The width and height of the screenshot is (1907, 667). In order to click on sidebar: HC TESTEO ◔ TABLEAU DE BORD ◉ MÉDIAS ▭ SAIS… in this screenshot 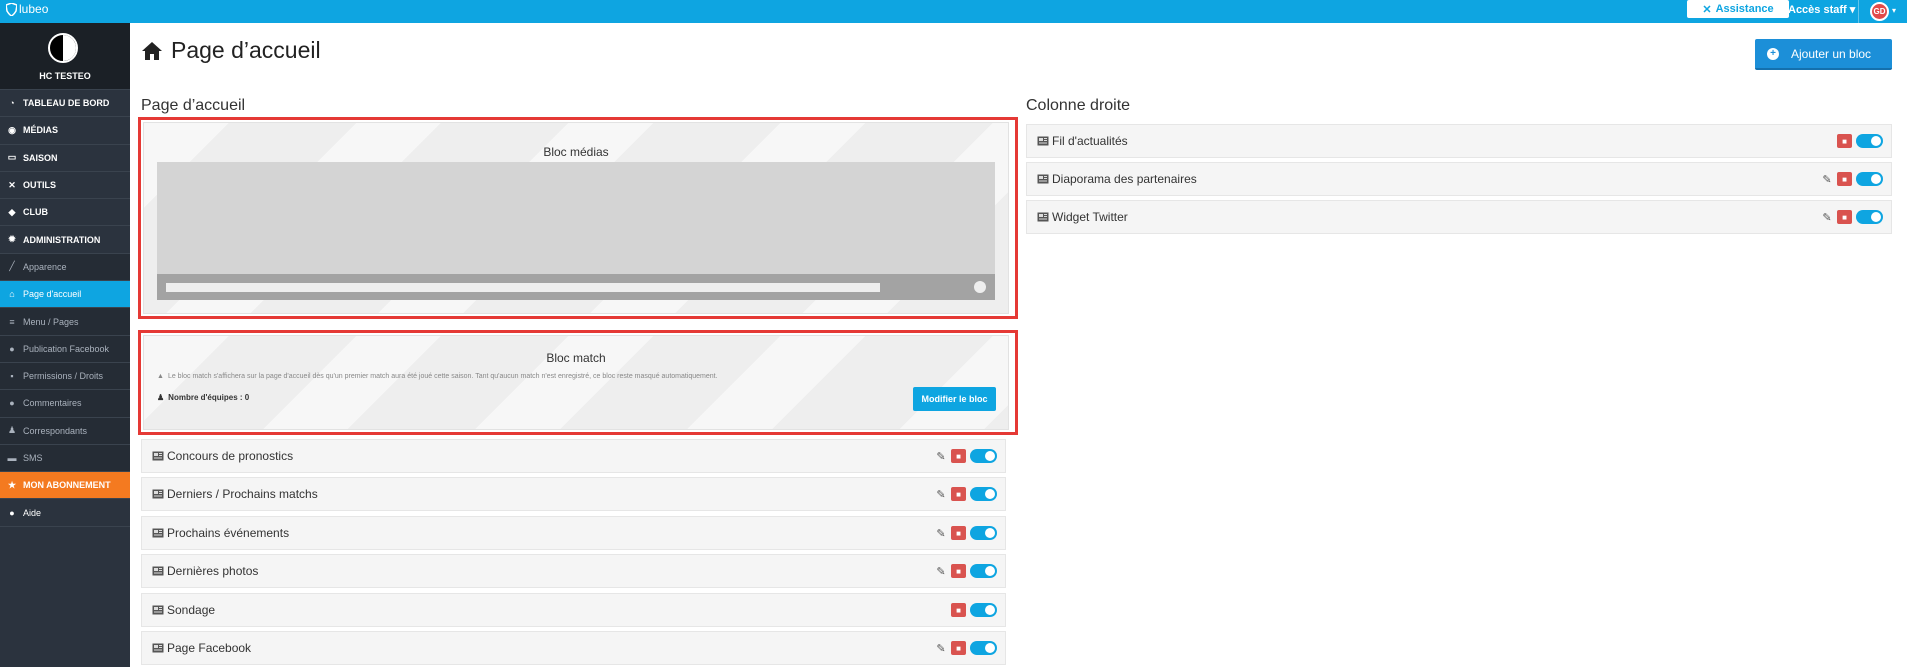, I will do `click(65, 345)`.